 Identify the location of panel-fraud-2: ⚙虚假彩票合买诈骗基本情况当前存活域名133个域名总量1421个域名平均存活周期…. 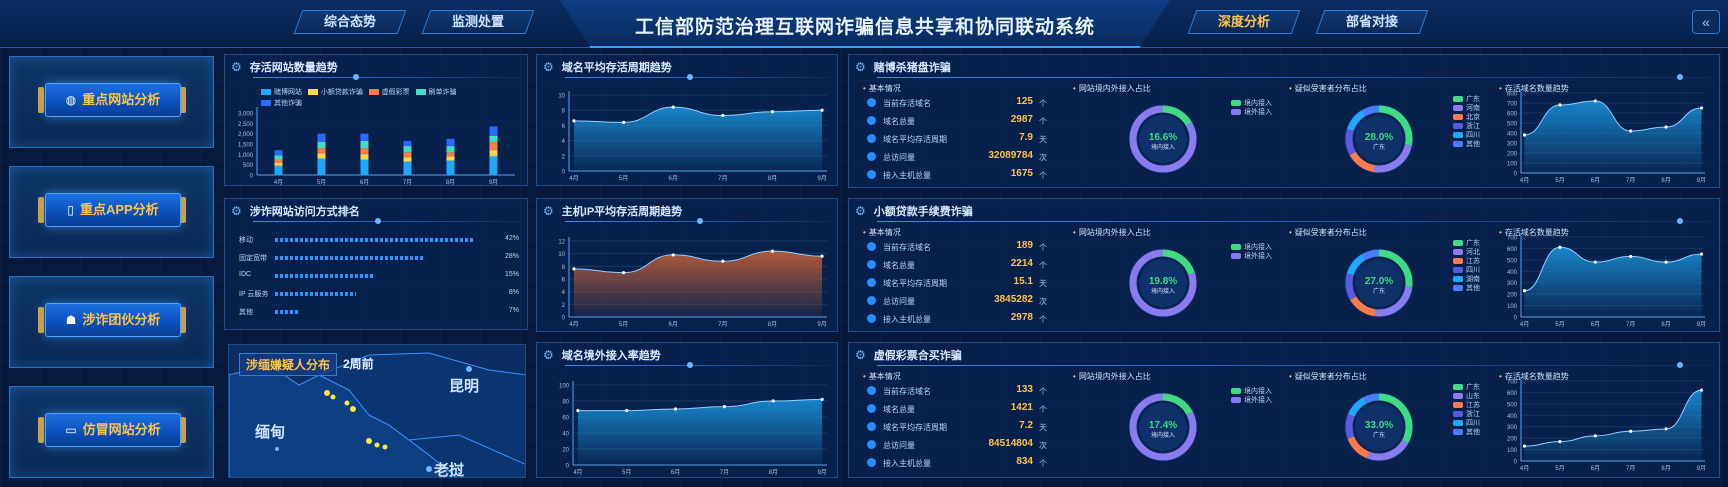
(1284, 410).